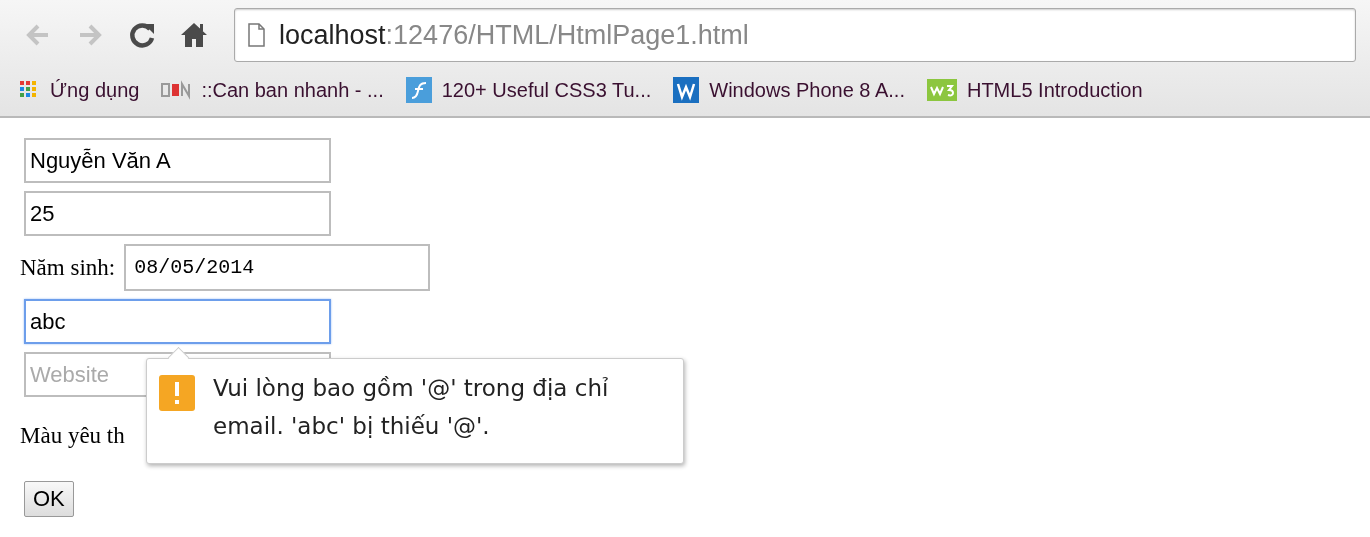  I want to click on tooltip-message: Vui lòng bao gồm '@' trong địa chỉ email. 'abc' bị thiếu '@'., so click(411, 407).